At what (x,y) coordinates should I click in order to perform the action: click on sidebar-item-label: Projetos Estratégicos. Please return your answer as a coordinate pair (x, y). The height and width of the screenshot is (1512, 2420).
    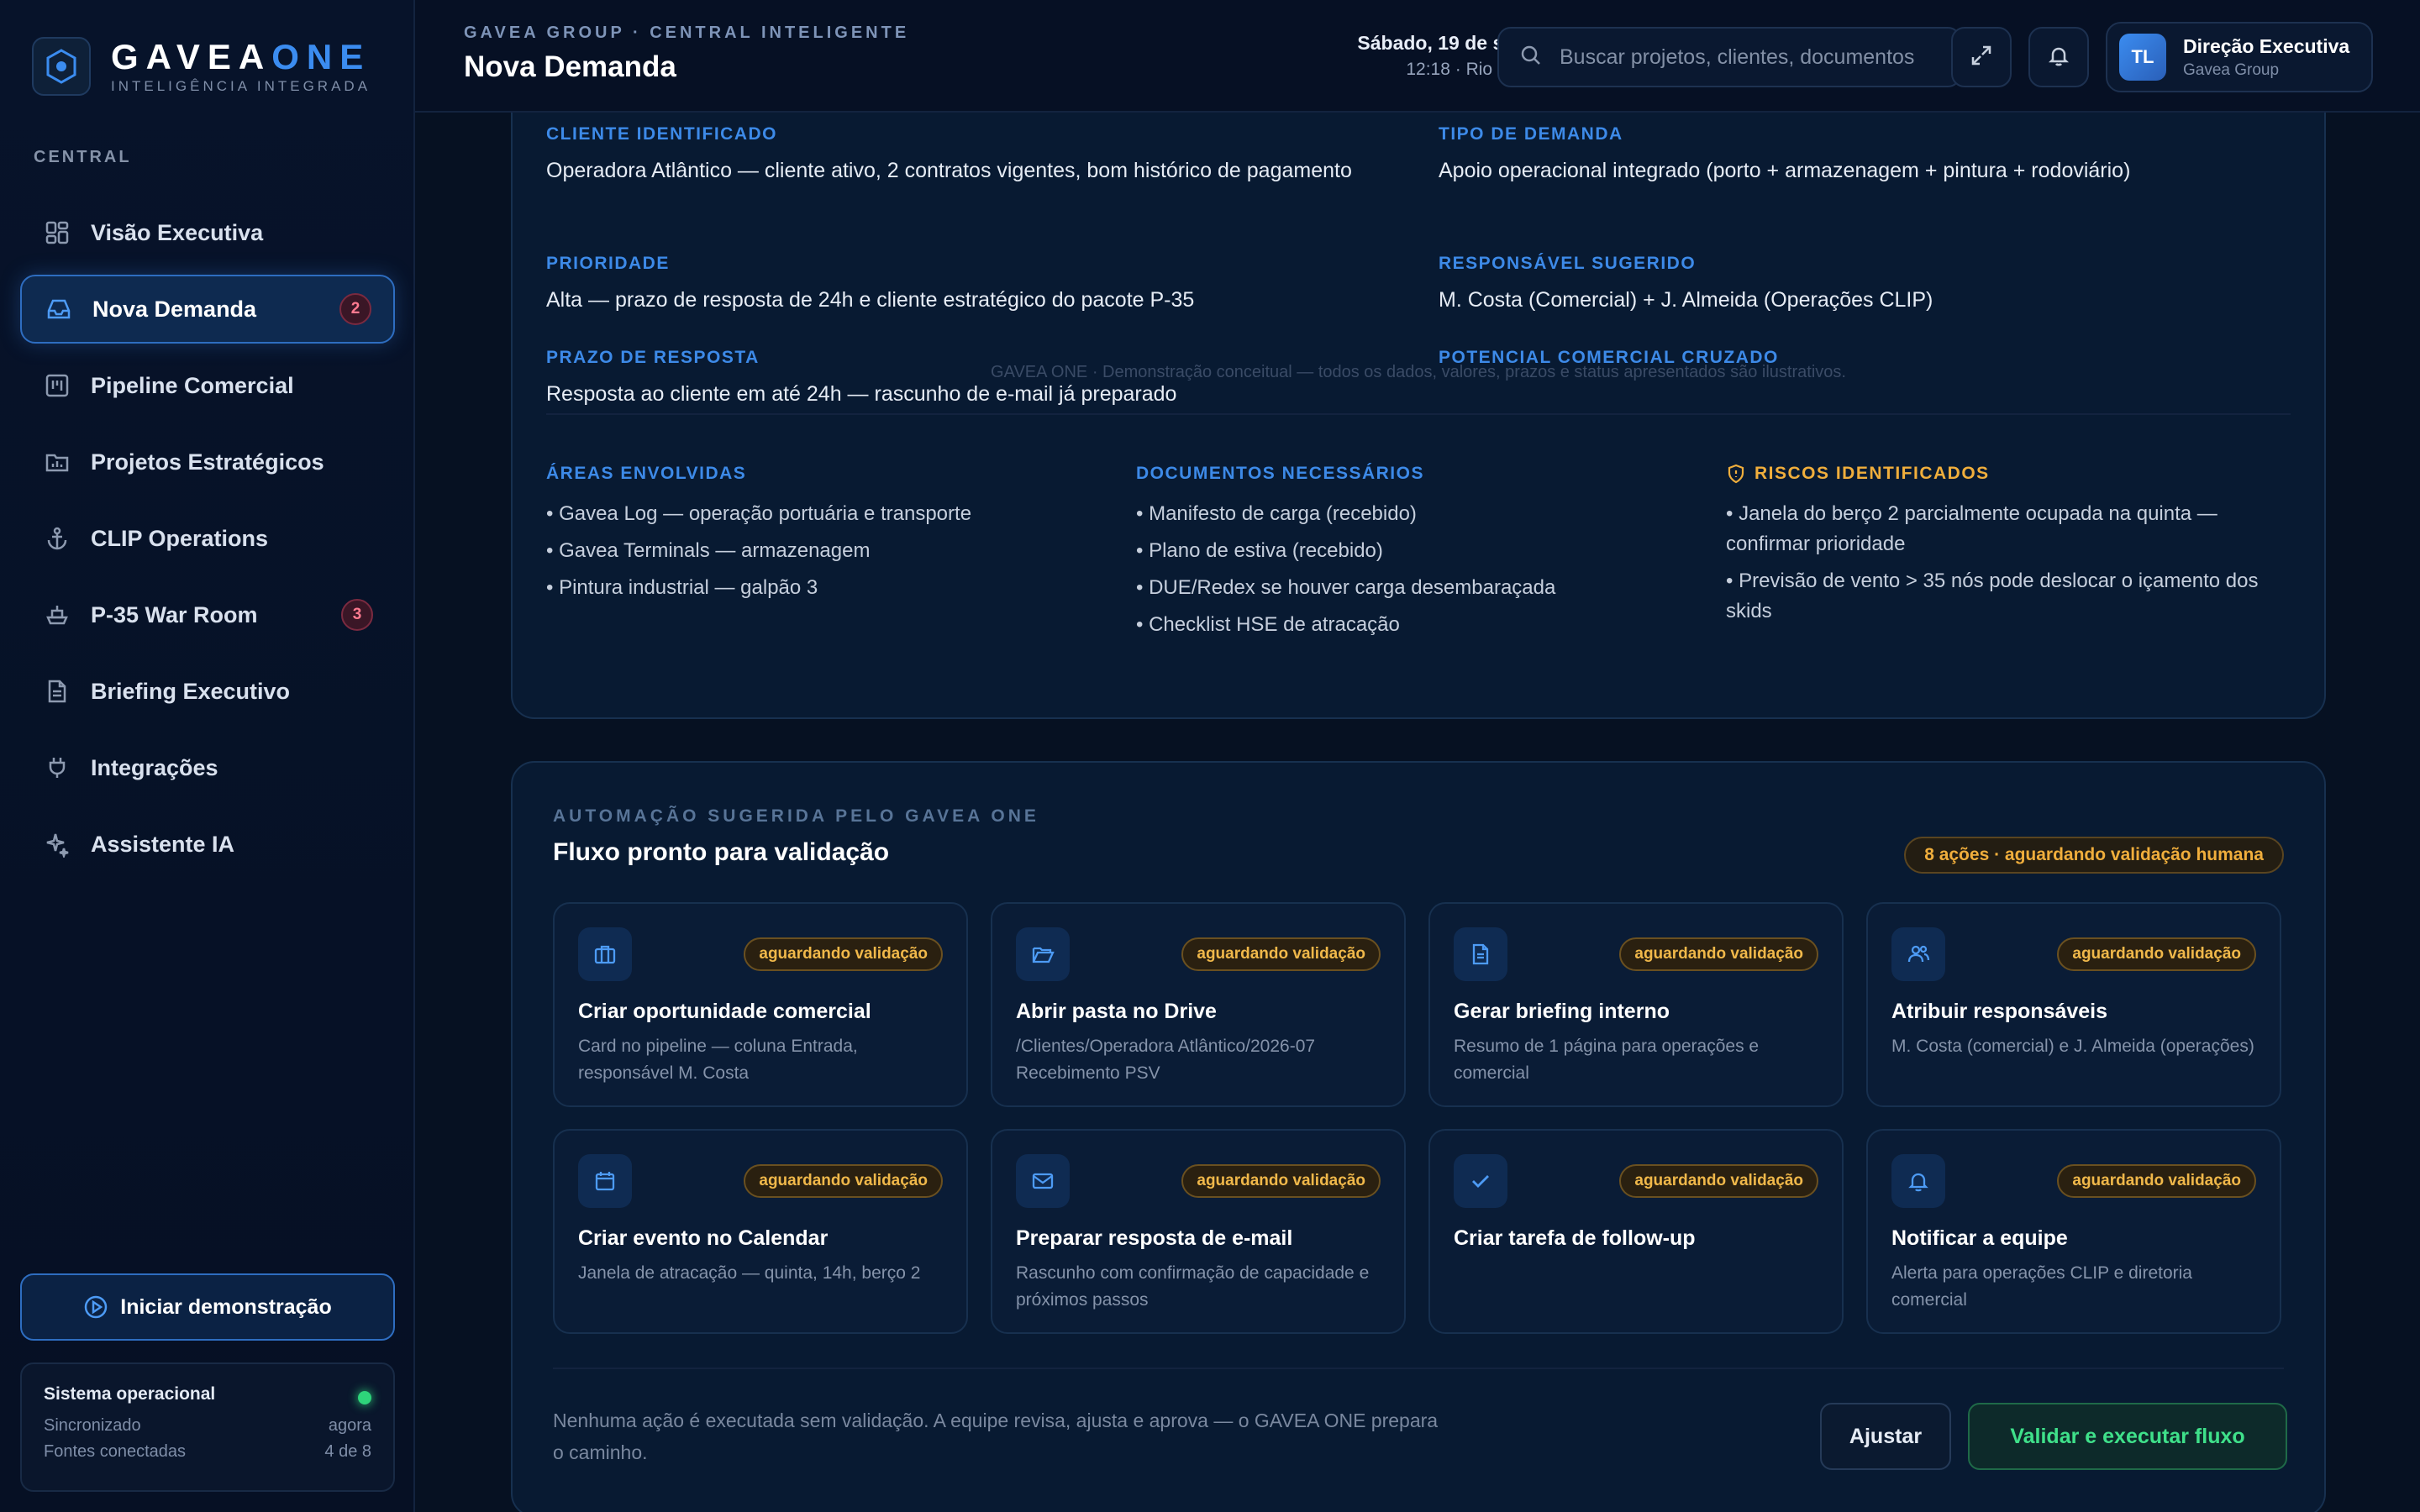
    Looking at the image, I should click on (207, 462).